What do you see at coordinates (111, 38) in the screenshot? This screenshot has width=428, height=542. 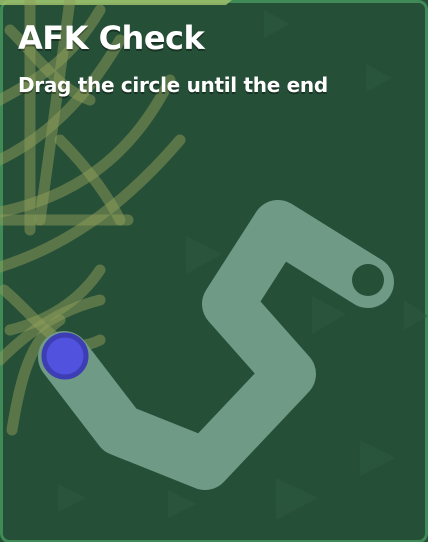 I see `dialog-title: AFK Check` at bounding box center [111, 38].